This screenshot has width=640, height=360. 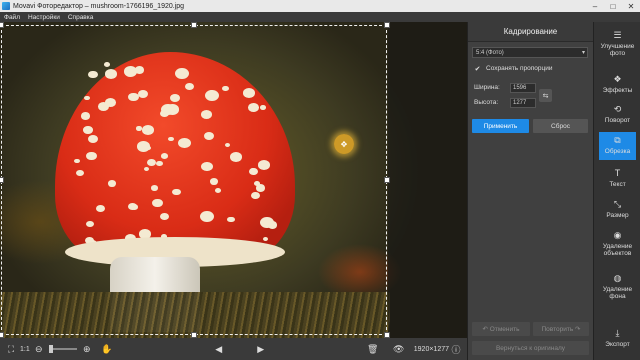 What do you see at coordinates (486, 102) in the screenshot?
I see `height-label: Высота:` at bounding box center [486, 102].